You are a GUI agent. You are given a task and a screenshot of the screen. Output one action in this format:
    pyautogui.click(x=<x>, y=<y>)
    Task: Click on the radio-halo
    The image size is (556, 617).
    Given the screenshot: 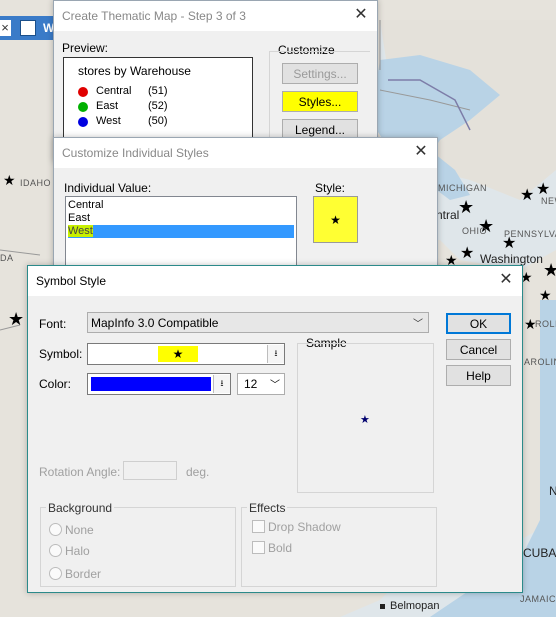 What is the action you would take?
    pyautogui.click(x=55, y=550)
    